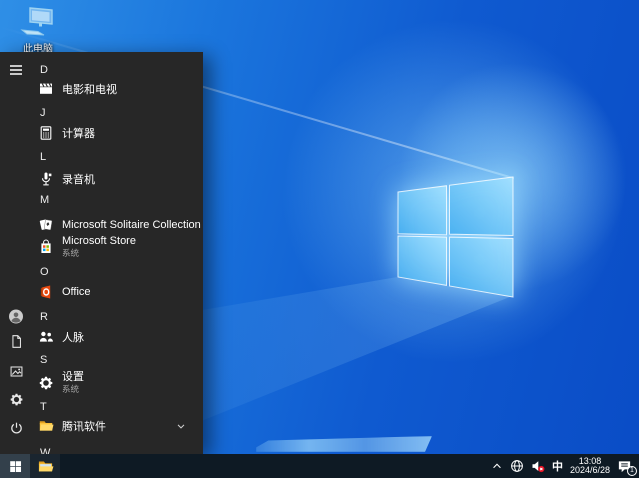  What do you see at coordinates (16, 253) in the screenshot?
I see `start-menu-rail` at bounding box center [16, 253].